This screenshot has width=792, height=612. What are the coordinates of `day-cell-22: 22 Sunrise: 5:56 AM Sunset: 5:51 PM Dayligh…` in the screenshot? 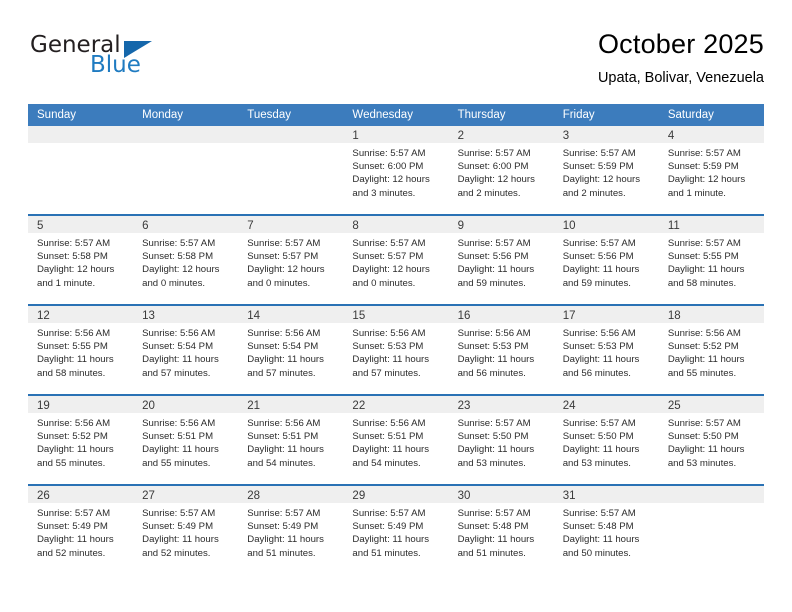 It's located at (396, 440).